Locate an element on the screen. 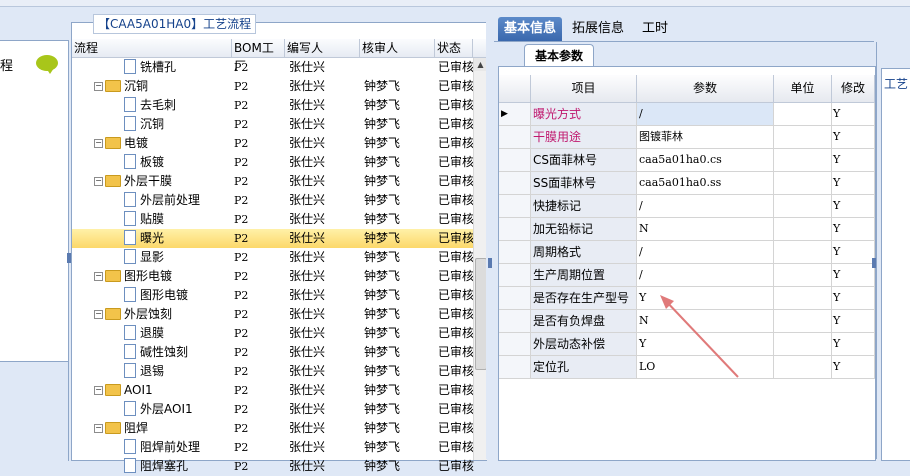  tree-row: 阻焊前处理 P2 张仕兴 钟梦飞 已审核 is located at coordinates (279, 447).